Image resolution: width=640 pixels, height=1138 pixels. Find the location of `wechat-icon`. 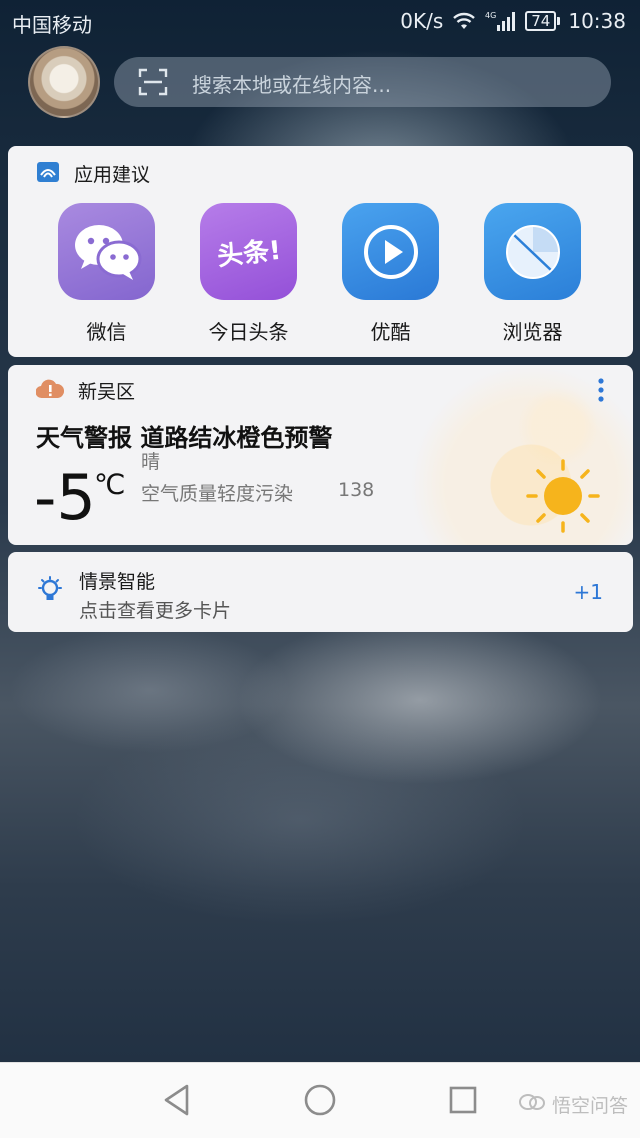

wechat-icon is located at coordinates (106, 251).